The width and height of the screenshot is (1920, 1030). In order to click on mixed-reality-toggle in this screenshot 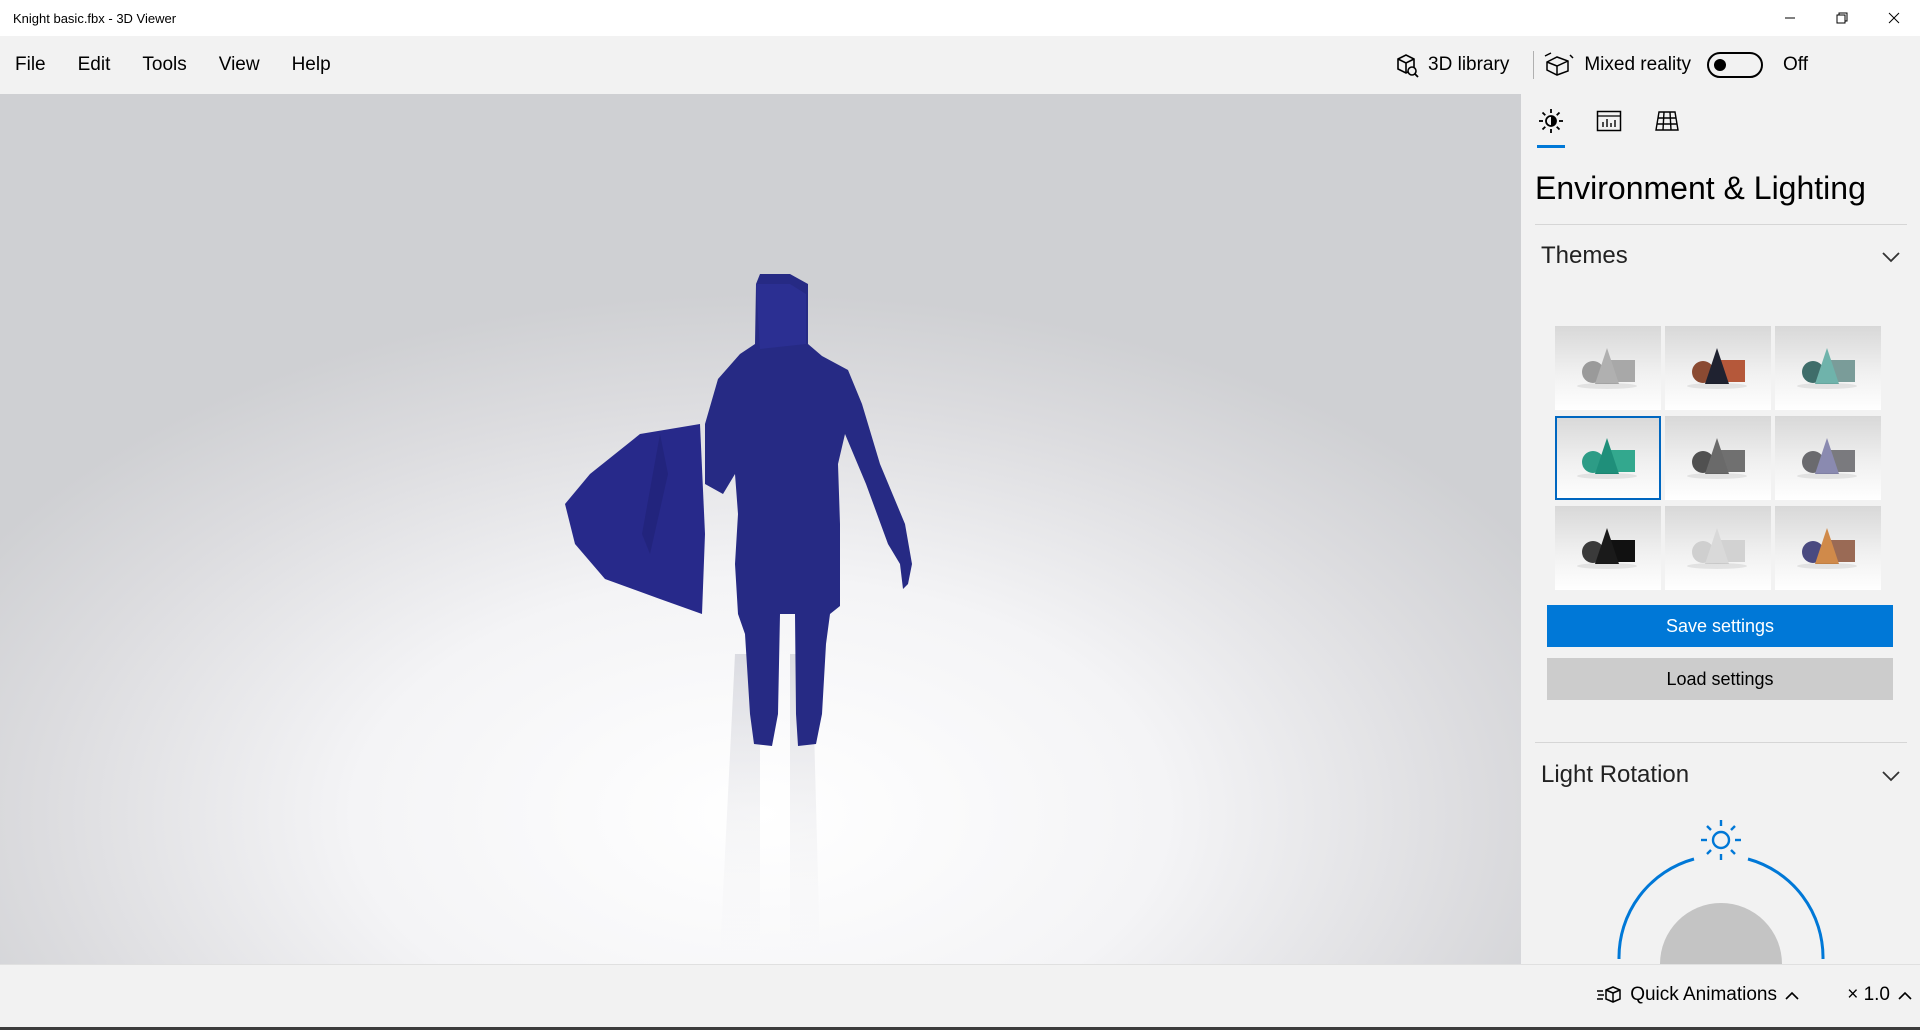, I will do `click(1735, 65)`.